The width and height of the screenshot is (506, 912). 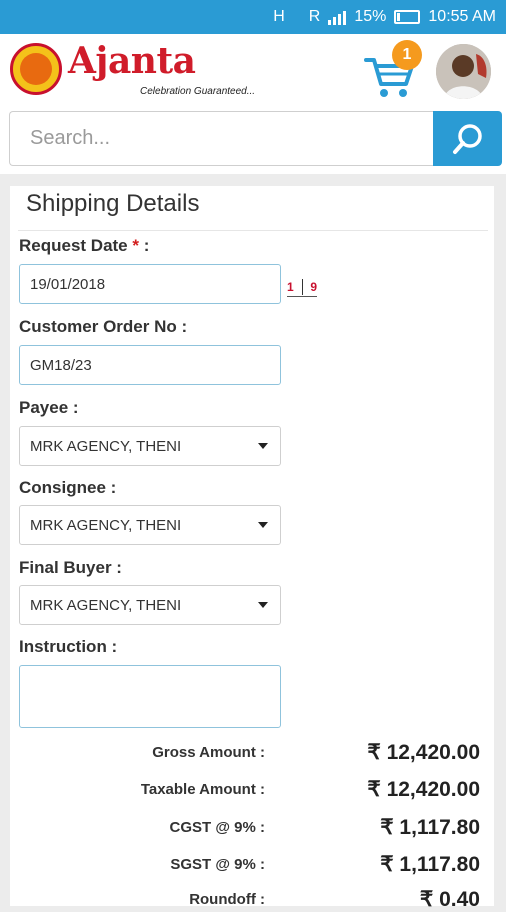 I want to click on avatar-photo, so click(x=463, y=71).